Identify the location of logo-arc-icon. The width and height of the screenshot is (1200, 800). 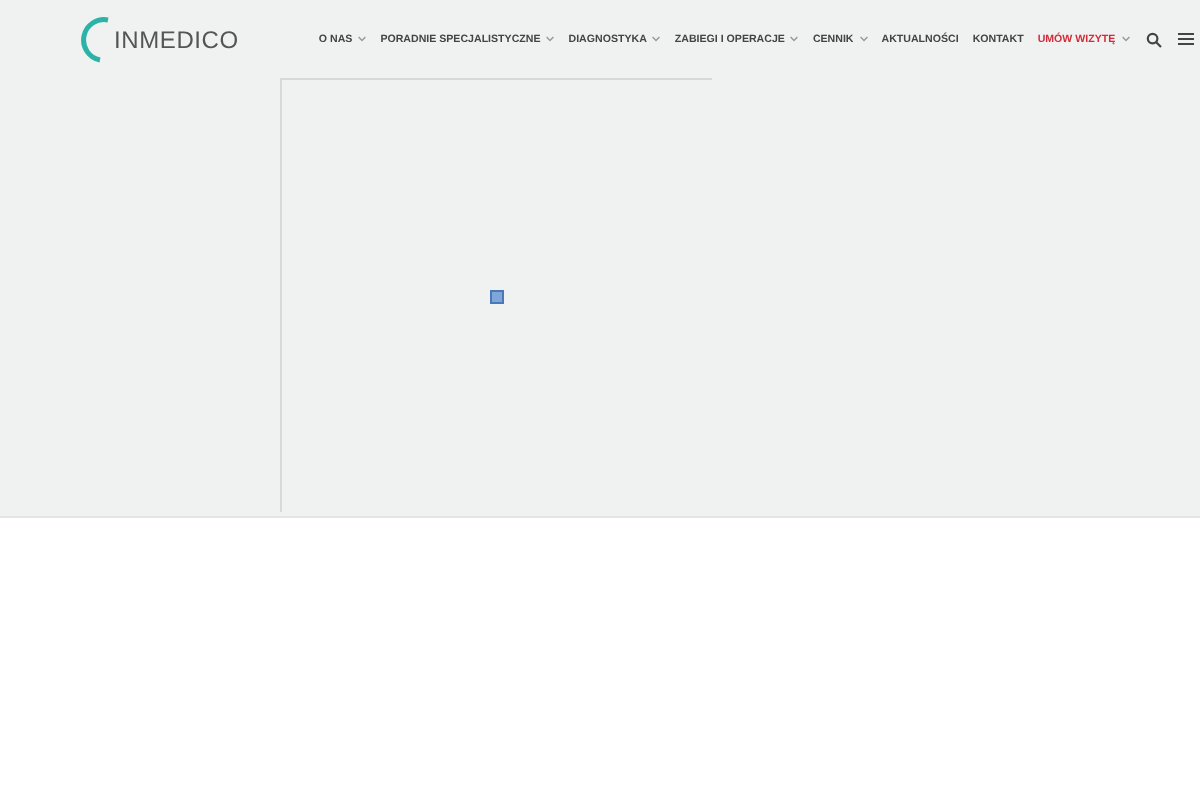
(96, 39).